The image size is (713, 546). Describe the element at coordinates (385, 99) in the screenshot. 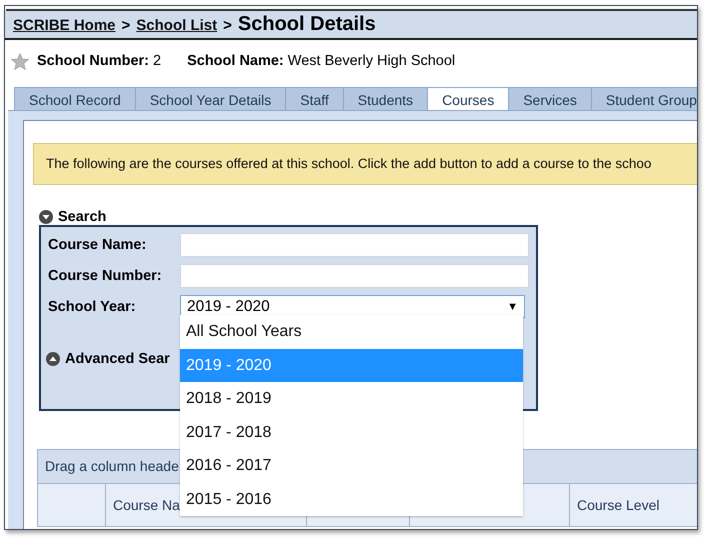

I see `tab: Students` at that location.